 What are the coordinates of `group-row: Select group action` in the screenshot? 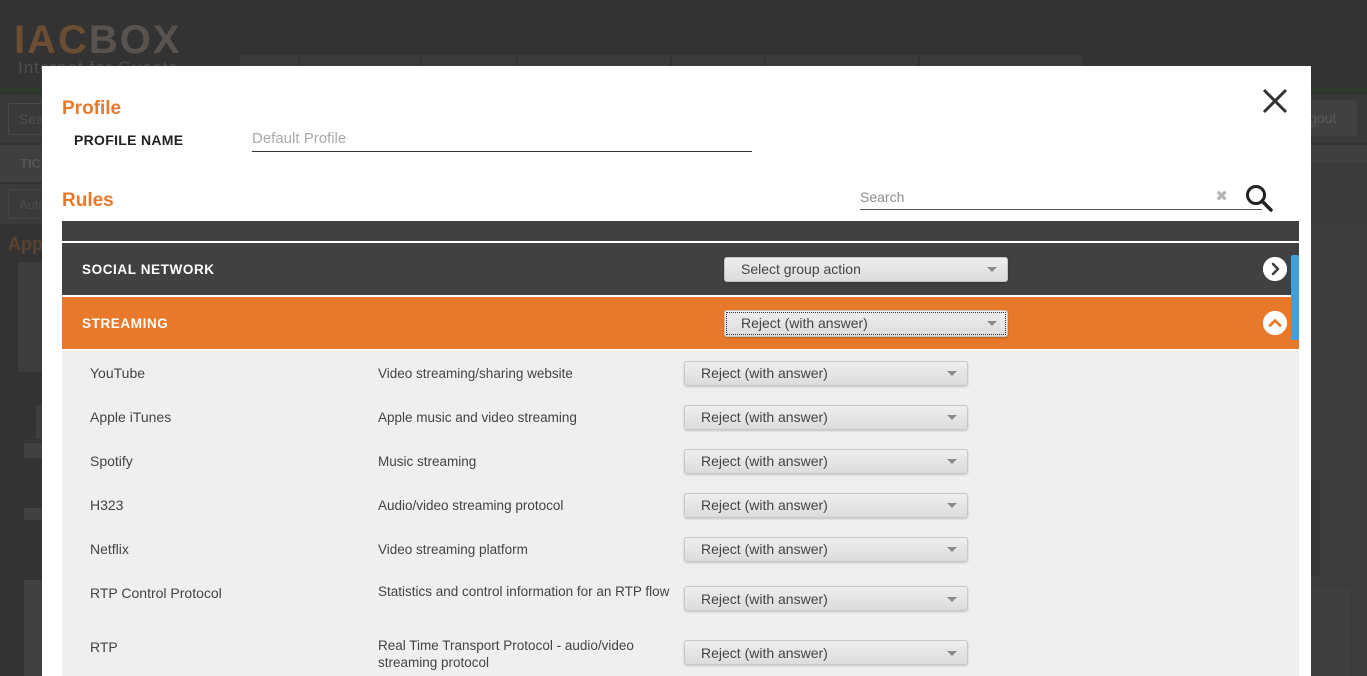 It's located at (680, 231).